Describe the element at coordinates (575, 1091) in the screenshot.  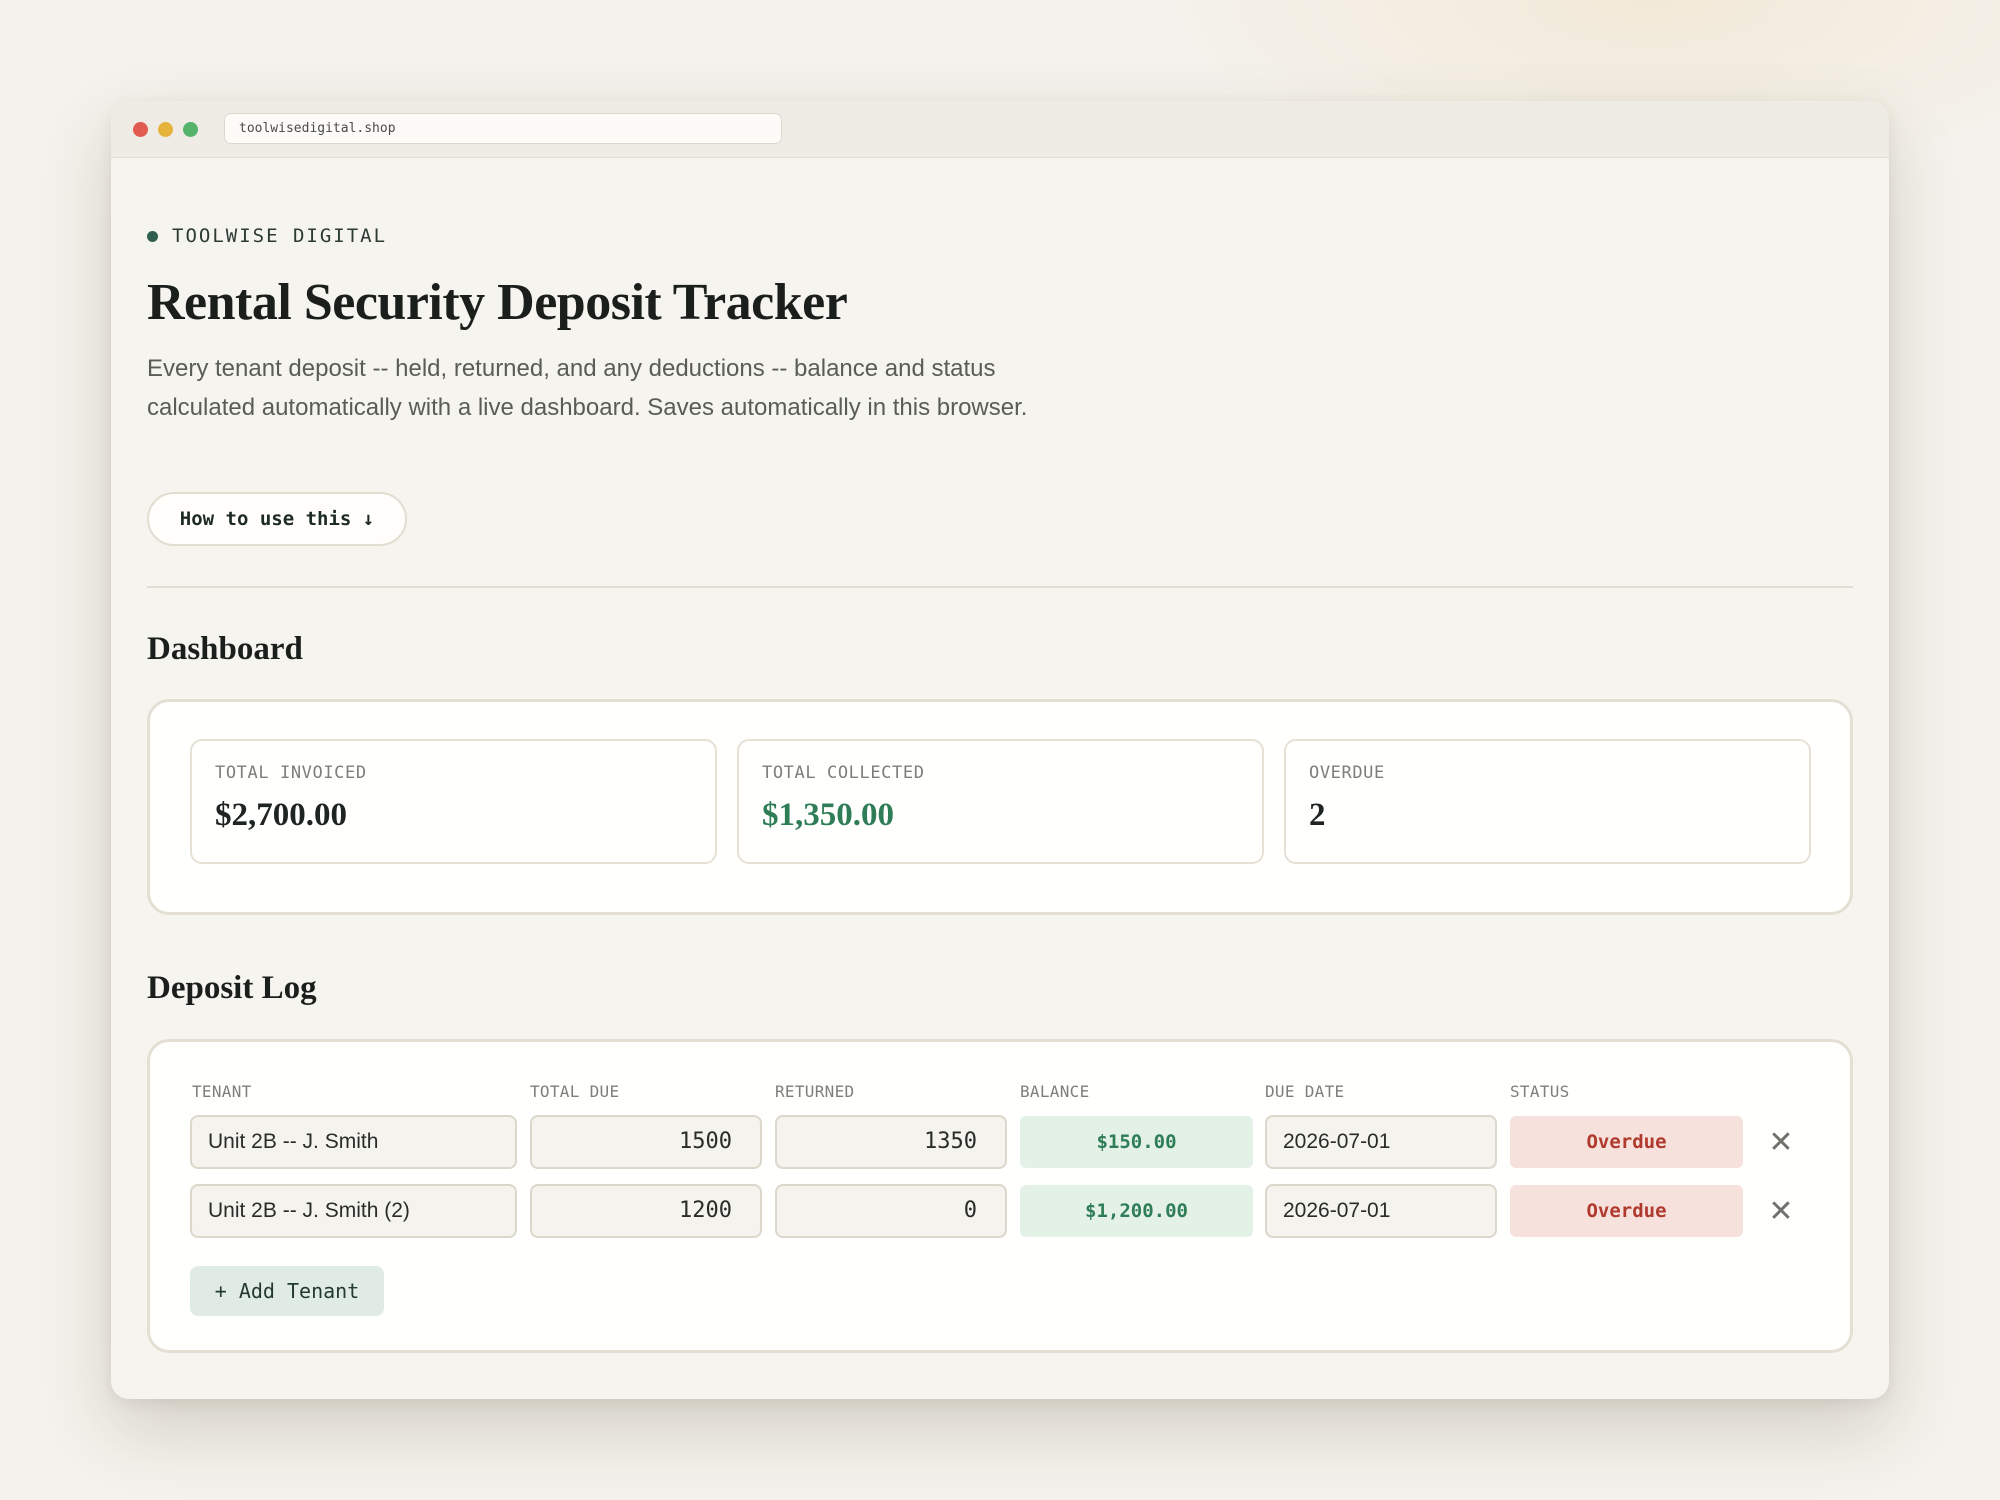
I see `column-header-total-due: TOTAL DUE` at that location.